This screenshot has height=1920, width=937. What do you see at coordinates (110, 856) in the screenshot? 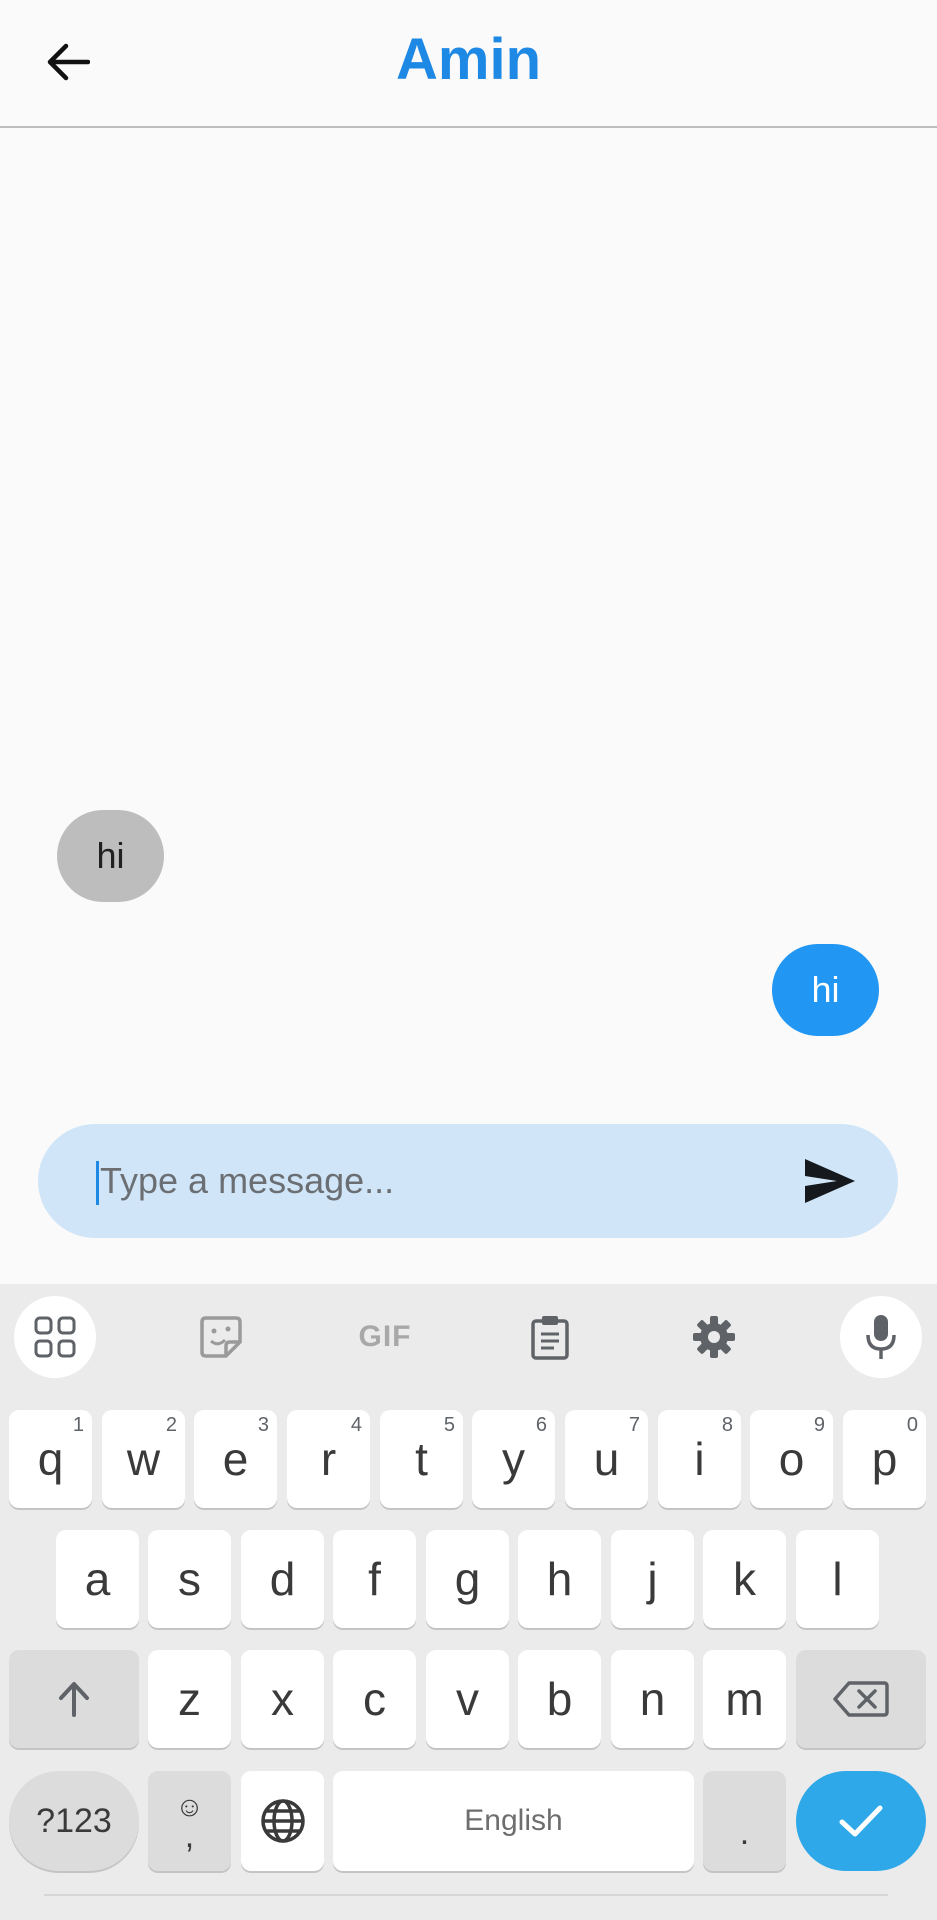
I see `incoming-message-bubble: hi` at bounding box center [110, 856].